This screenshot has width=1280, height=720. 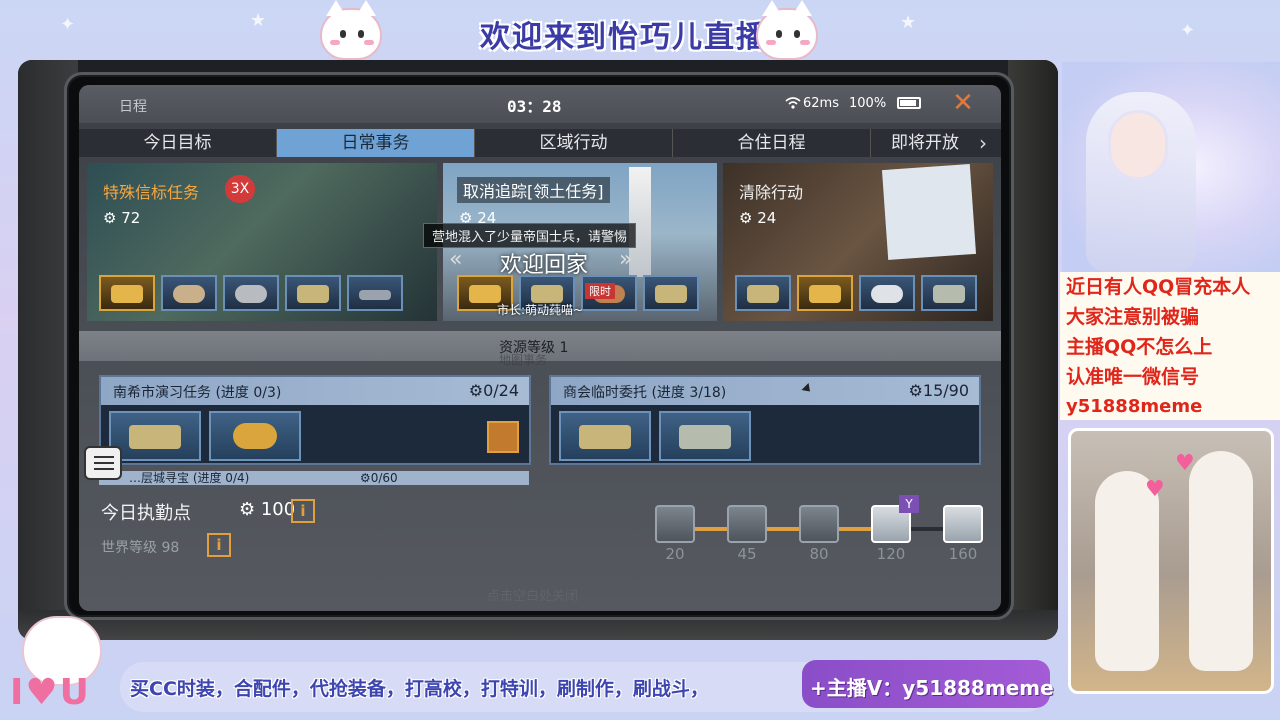 I want to click on task-points: ⚙15/90, so click(x=938, y=390).